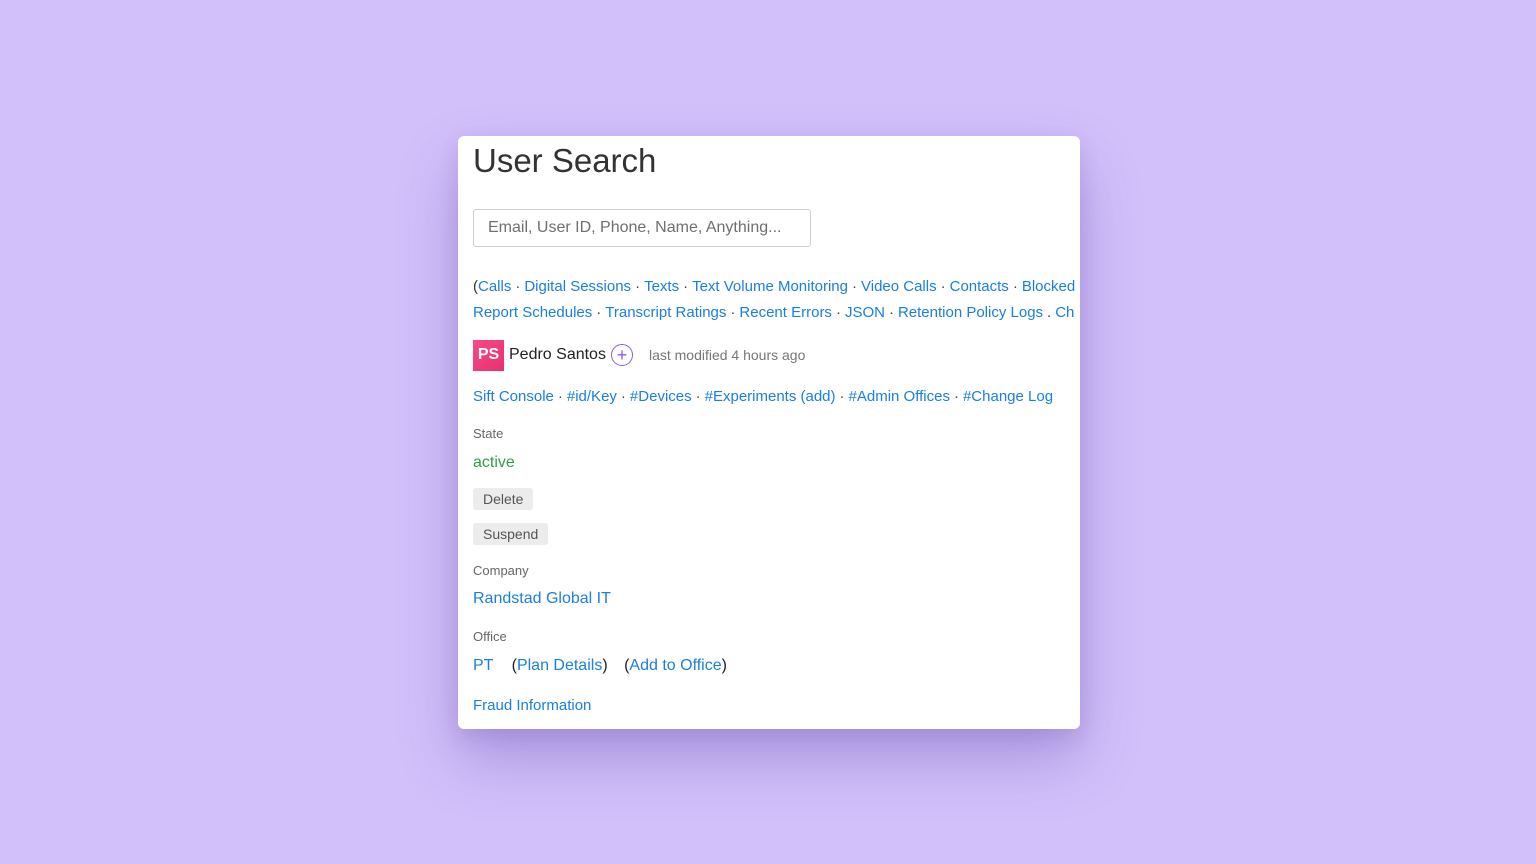  What do you see at coordinates (899, 286) in the screenshot?
I see `link-video-calls: Video Calls` at bounding box center [899, 286].